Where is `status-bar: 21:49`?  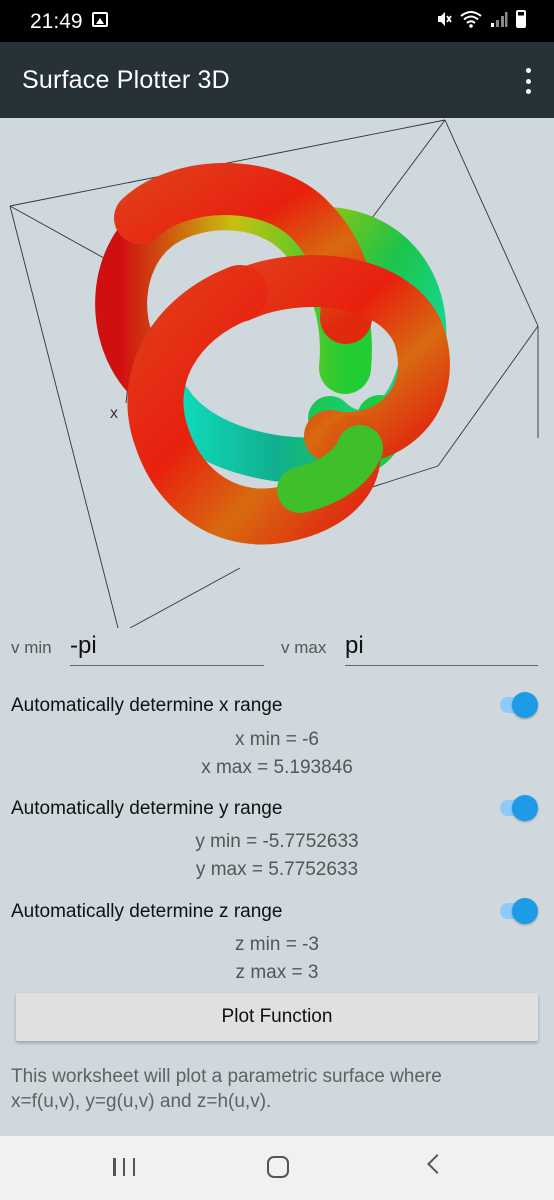
status-bar: 21:49 is located at coordinates (277, 21).